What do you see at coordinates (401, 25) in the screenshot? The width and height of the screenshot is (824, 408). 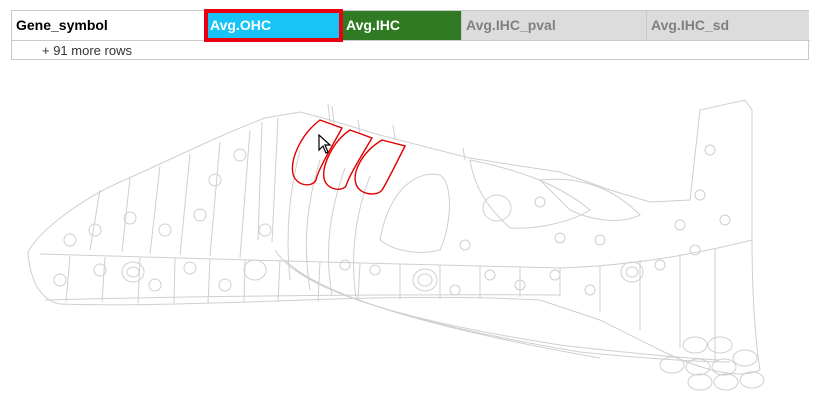 I see `column-header-avg-ihc: Avg.IHC` at bounding box center [401, 25].